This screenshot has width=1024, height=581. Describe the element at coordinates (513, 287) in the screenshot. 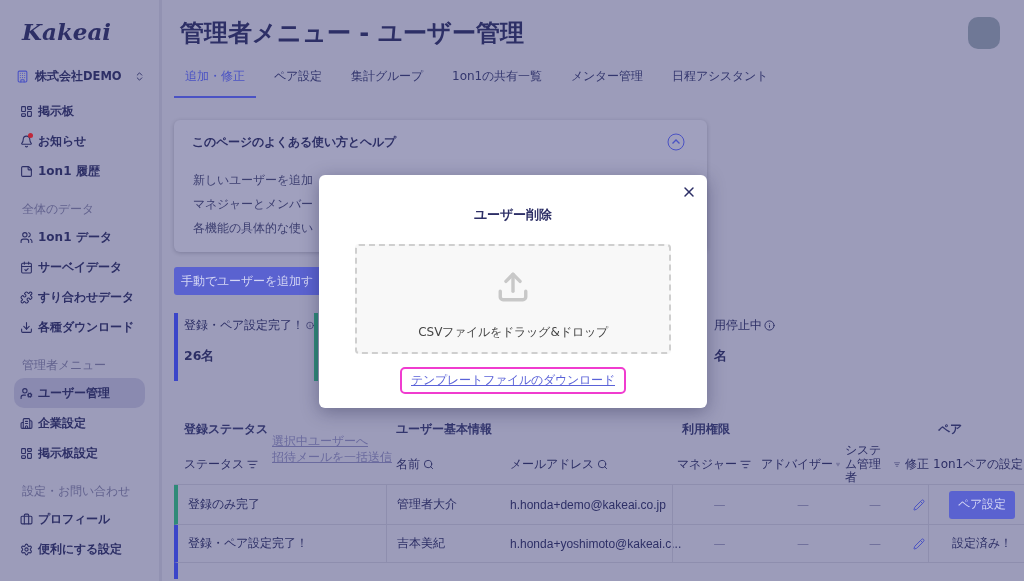

I see `upload-icon` at that location.